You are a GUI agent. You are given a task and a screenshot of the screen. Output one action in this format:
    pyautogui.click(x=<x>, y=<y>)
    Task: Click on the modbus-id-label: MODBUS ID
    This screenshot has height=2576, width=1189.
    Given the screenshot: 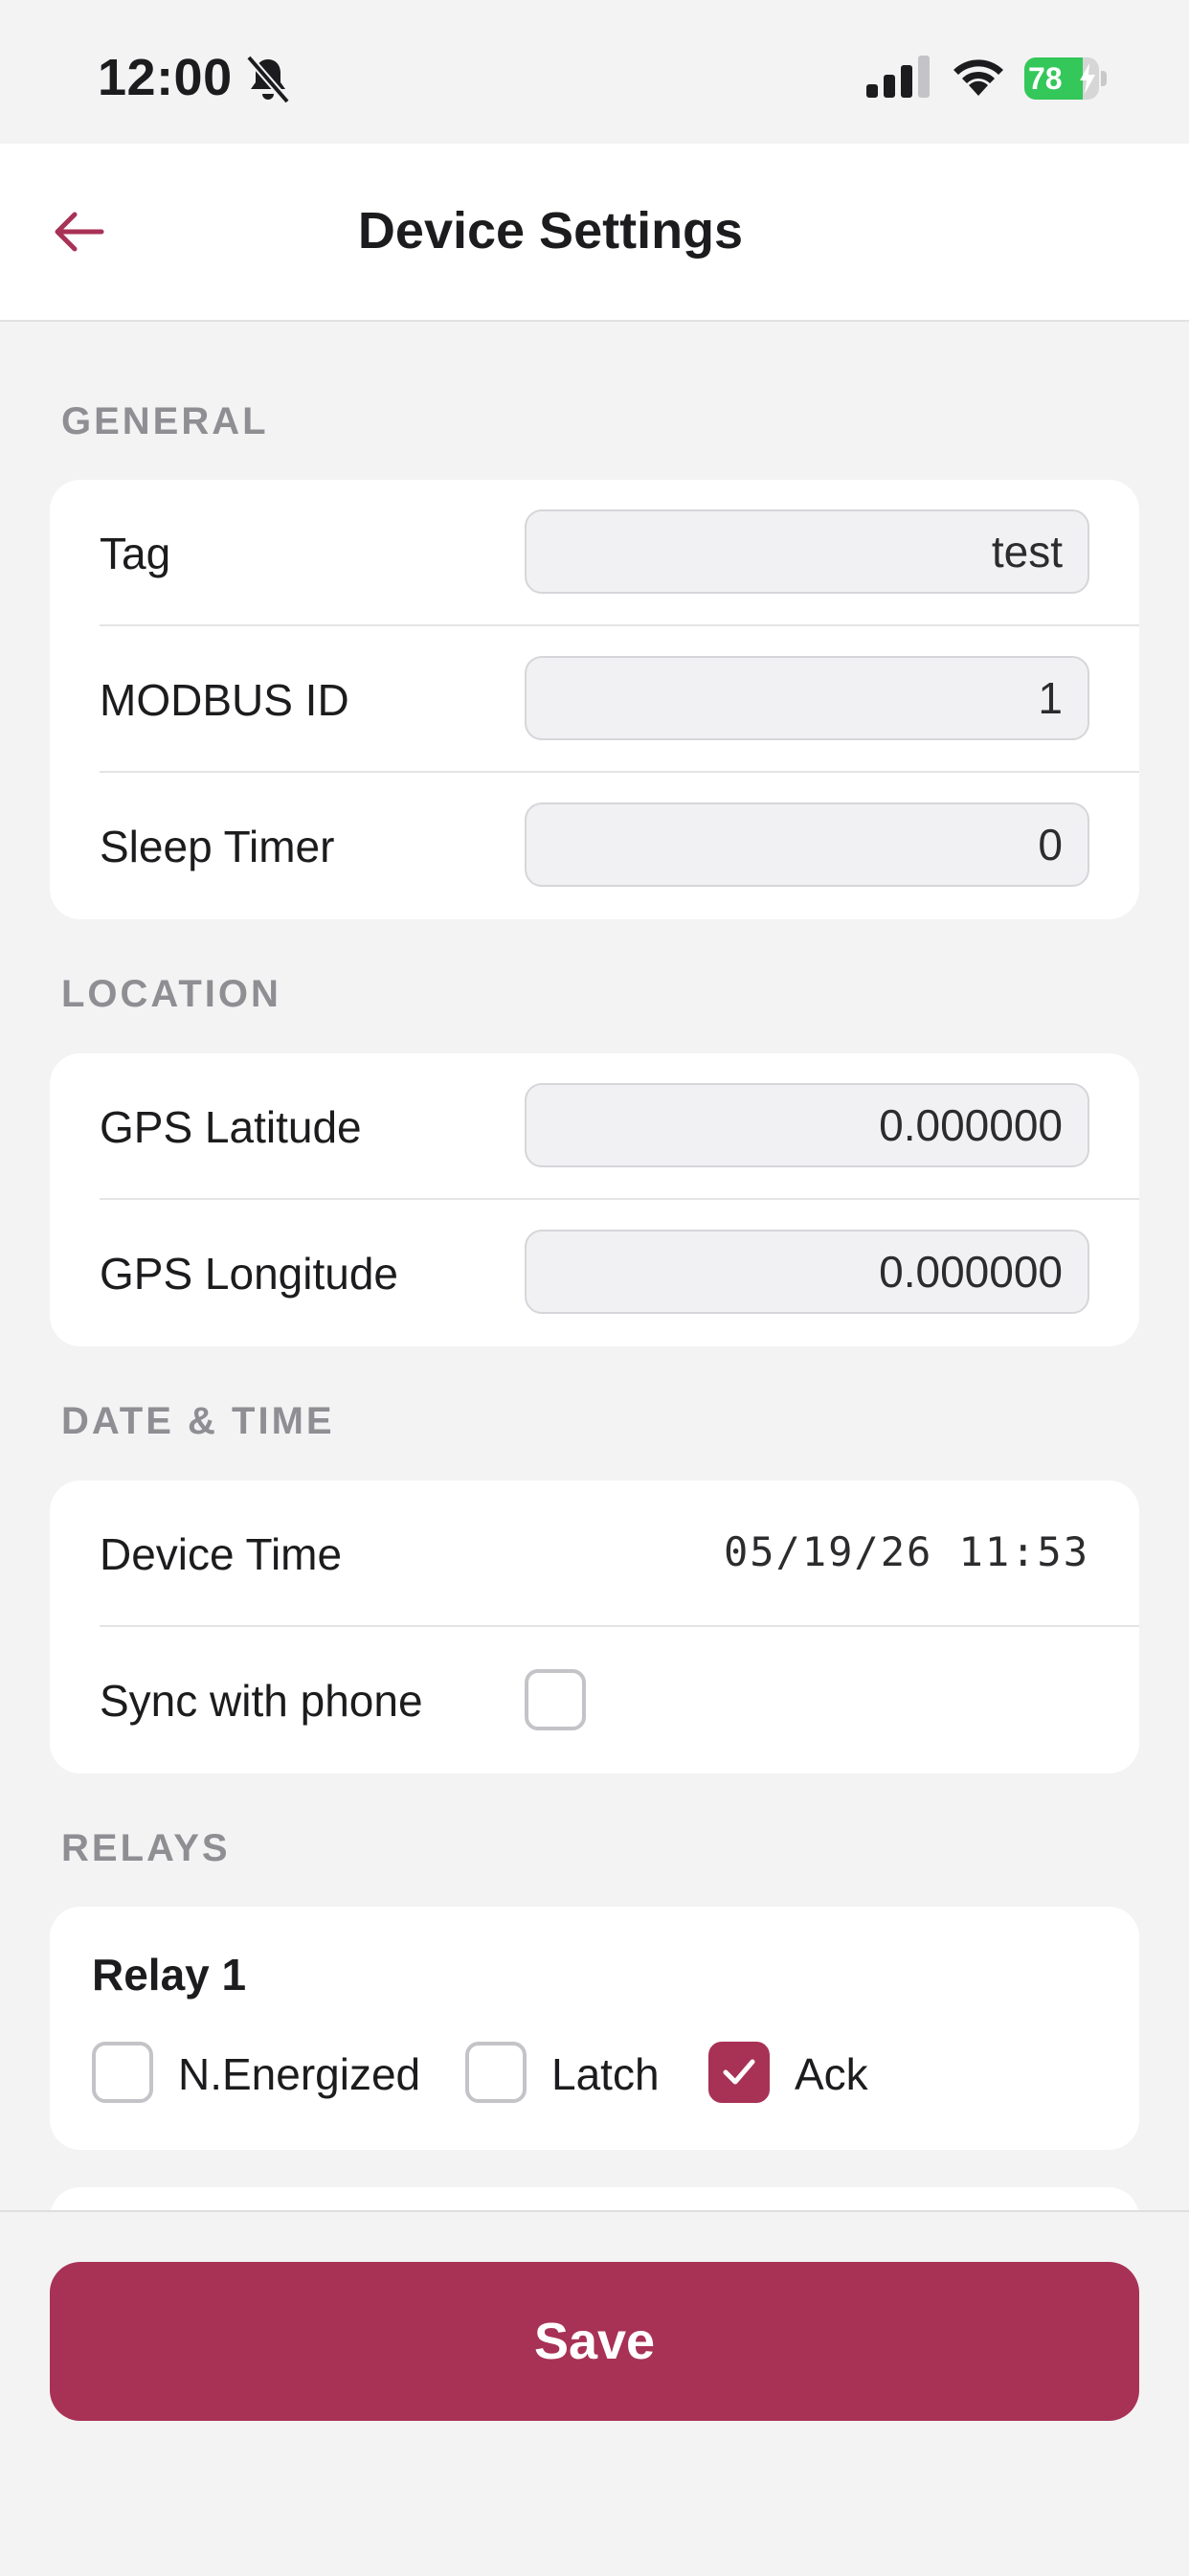 What is the action you would take?
    pyautogui.click(x=224, y=700)
    